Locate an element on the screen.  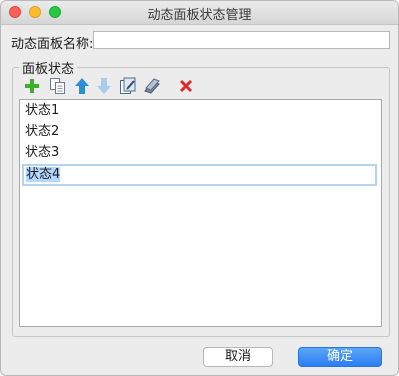
add-state-button is located at coordinates (32, 86).